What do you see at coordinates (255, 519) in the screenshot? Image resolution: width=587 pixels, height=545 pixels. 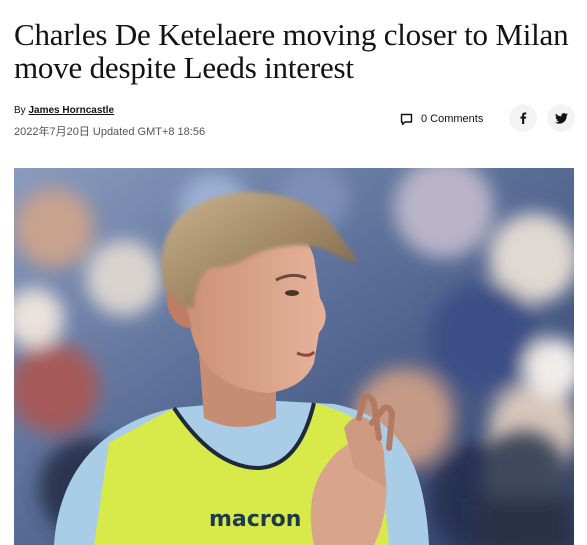 I see `bib-logo-text: macron` at bounding box center [255, 519].